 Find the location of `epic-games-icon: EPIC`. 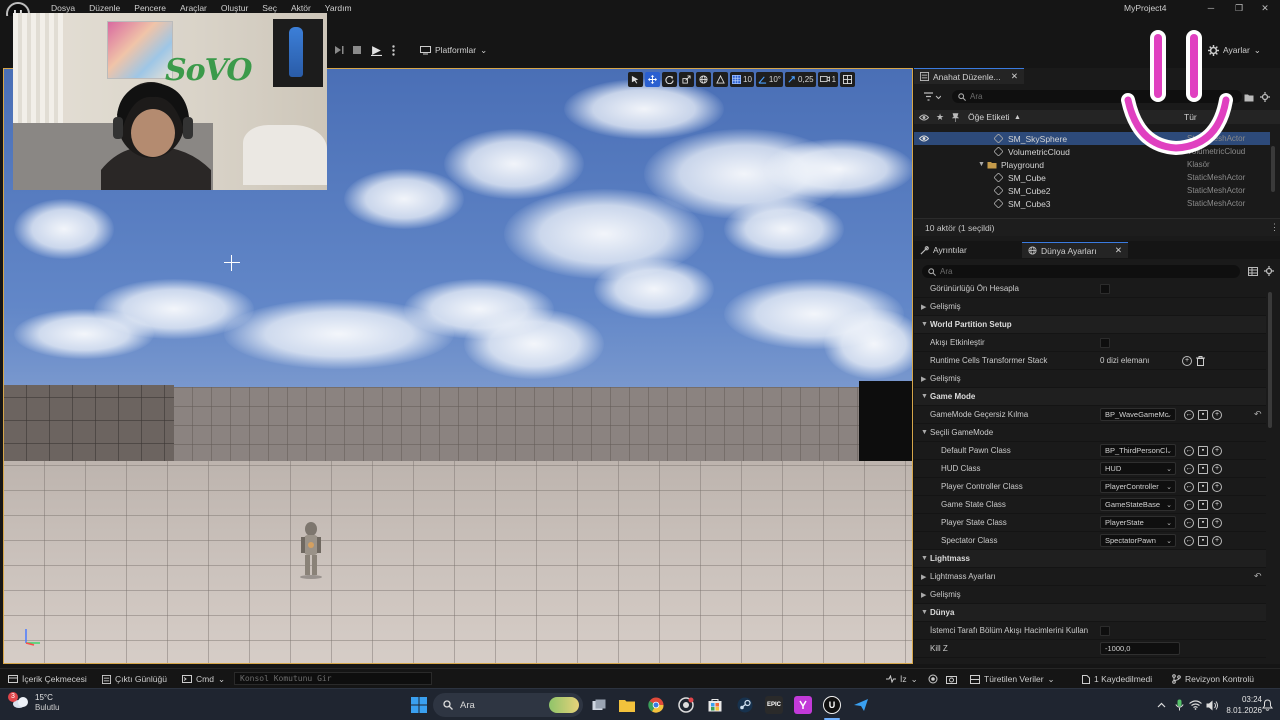

epic-games-icon: EPIC is located at coordinates (774, 705).